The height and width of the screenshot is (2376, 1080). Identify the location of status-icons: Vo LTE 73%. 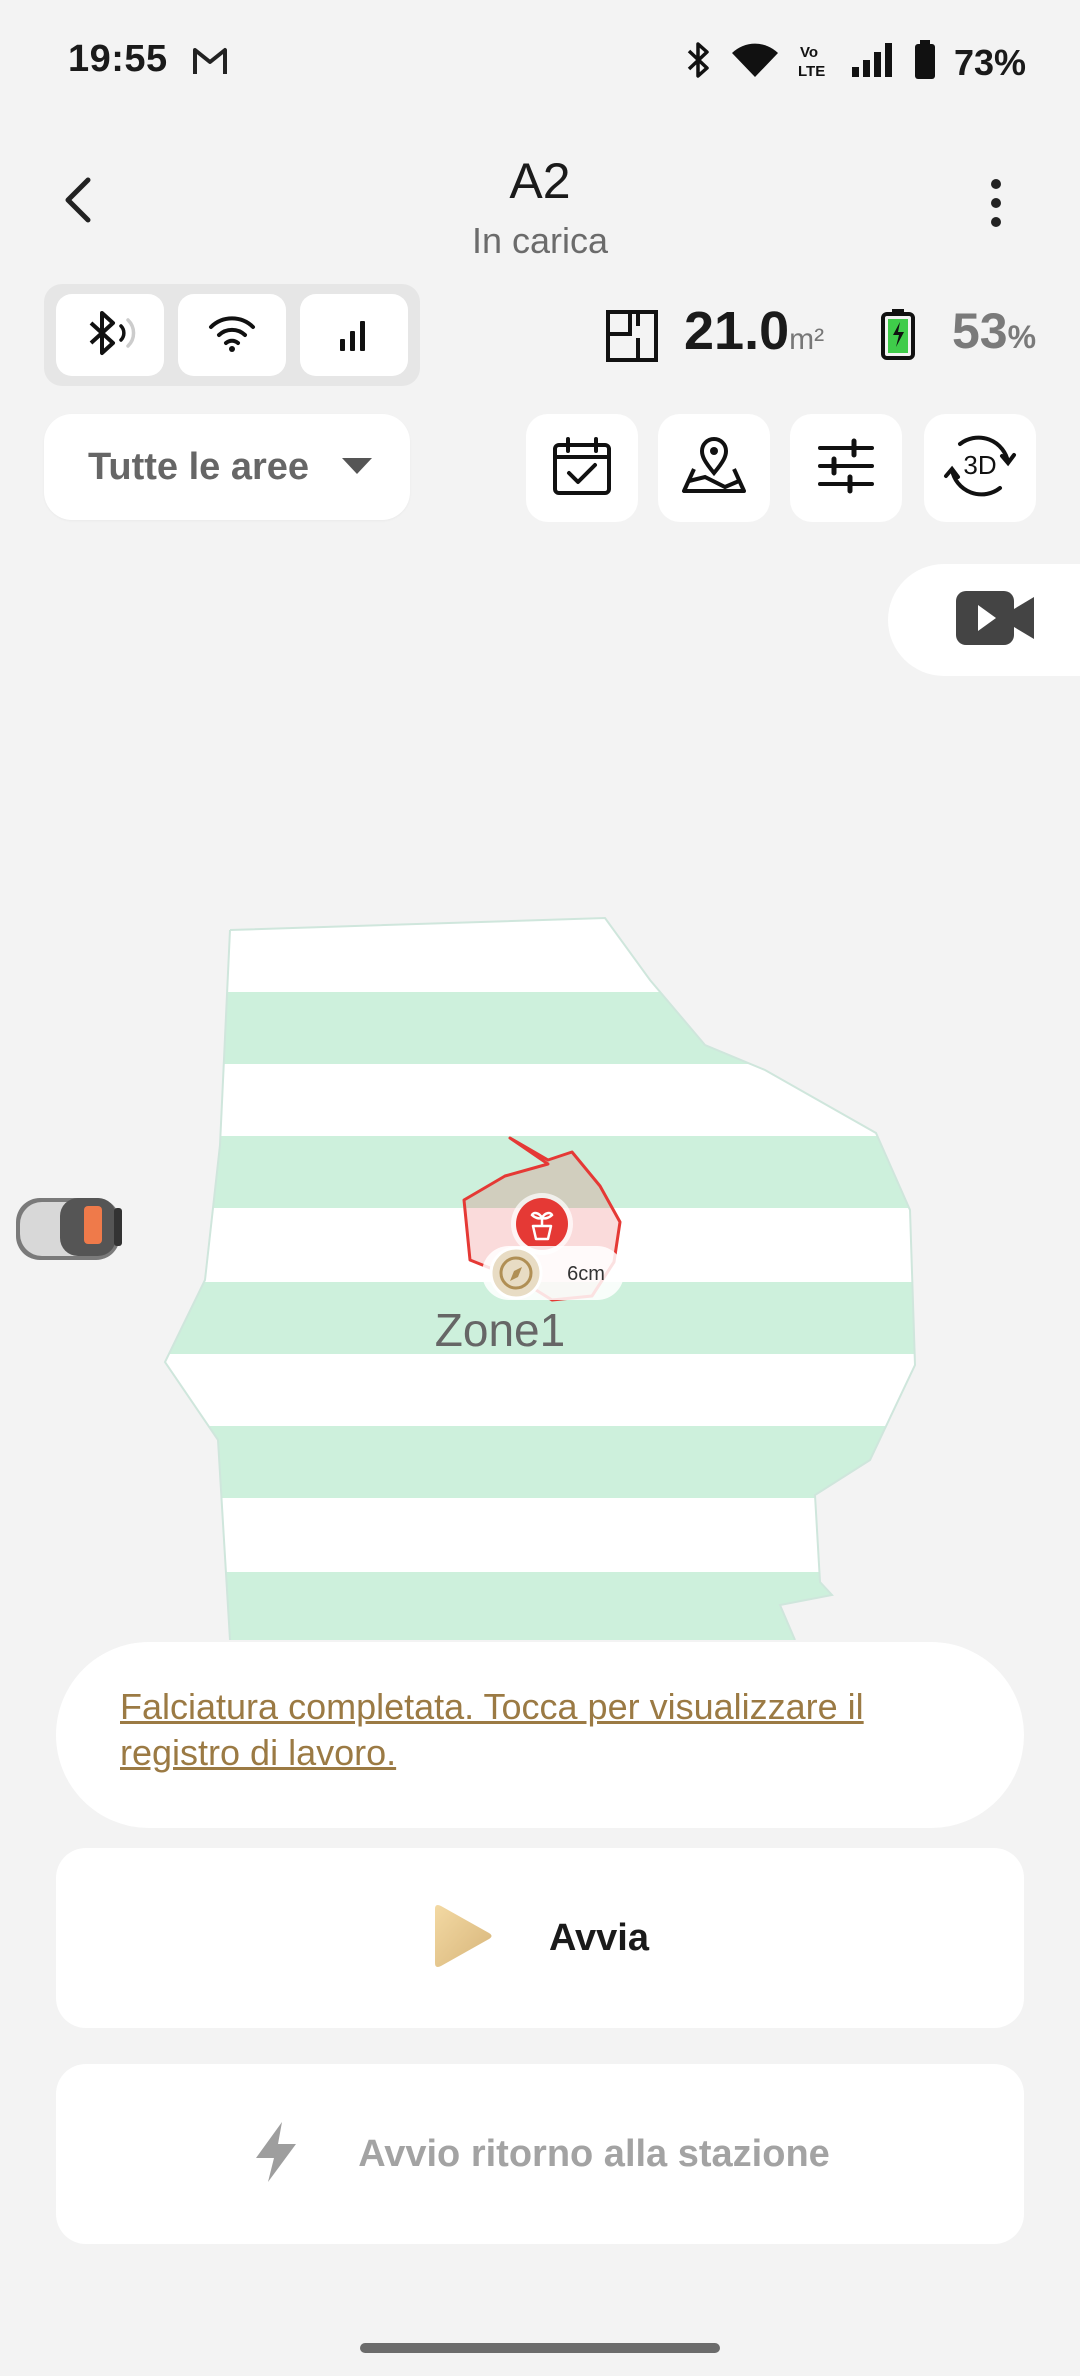
(856, 62).